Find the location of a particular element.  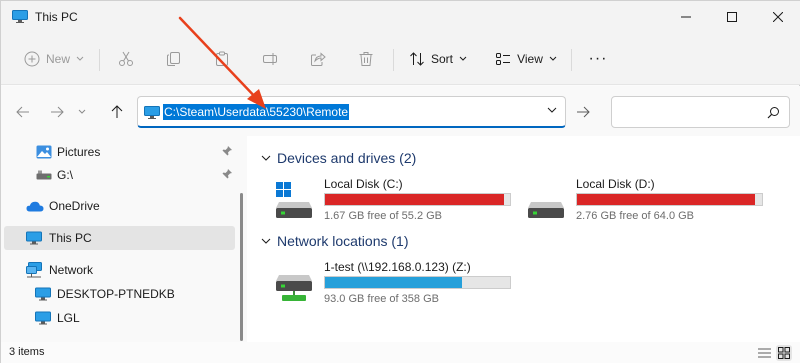

drive-free-space: 1.67 GB free of 55.2 GB is located at coordinates (383, 216).